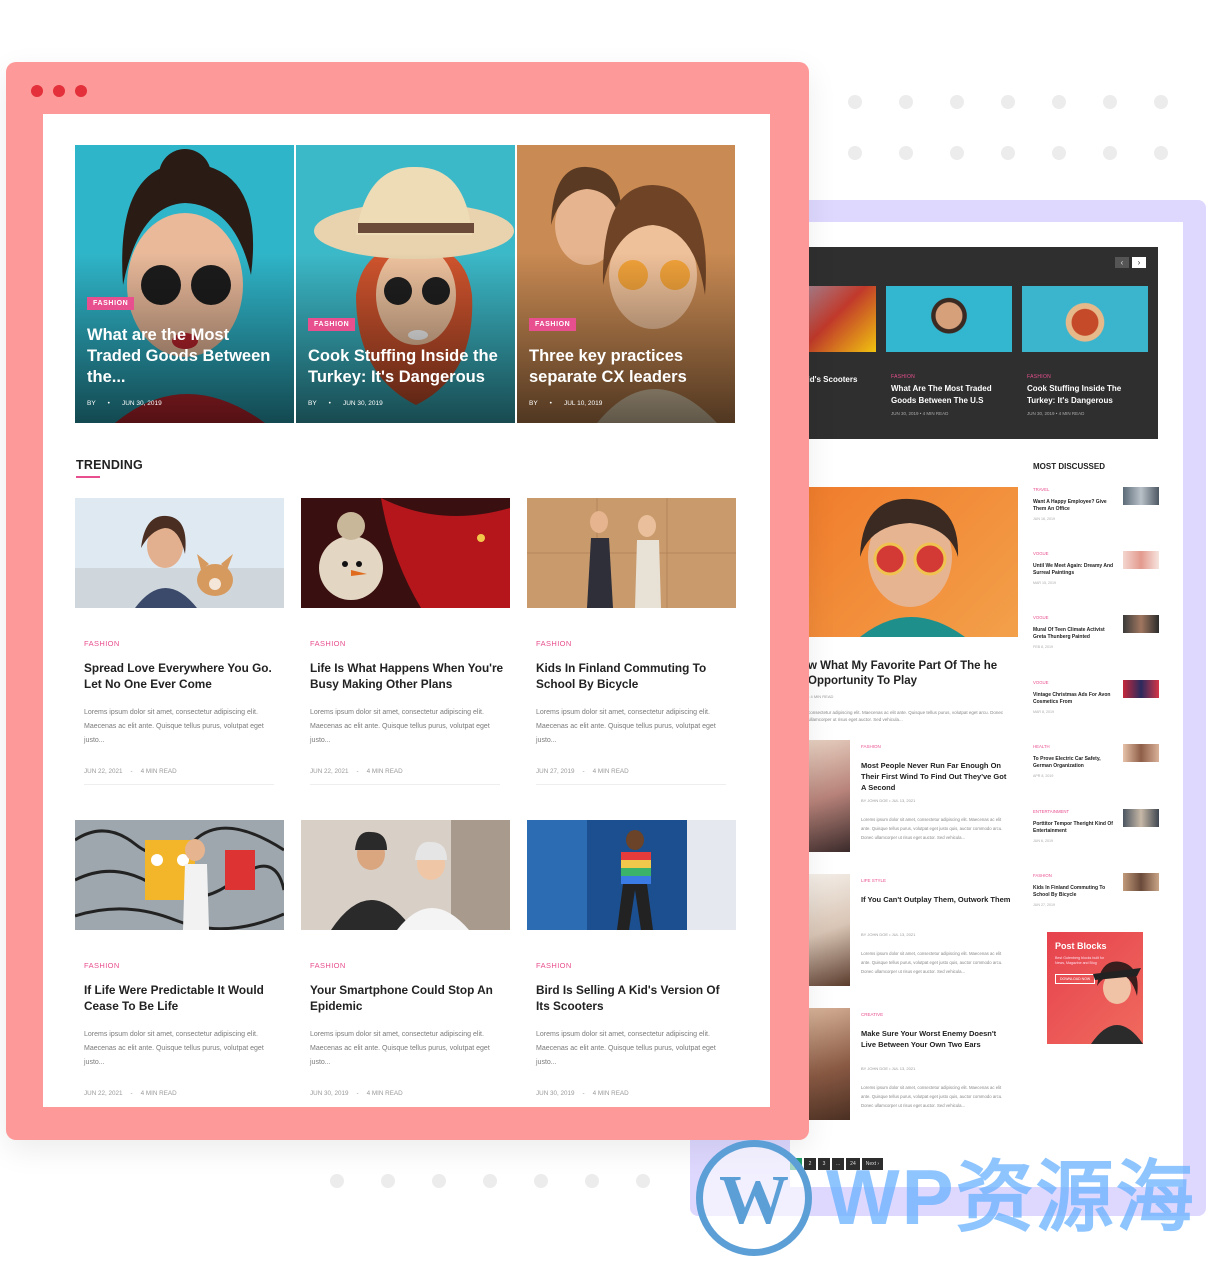  Describe the element at coordinates (1122, 262) in the screenshot. I see `slider-prev-button: ‹` at that location.